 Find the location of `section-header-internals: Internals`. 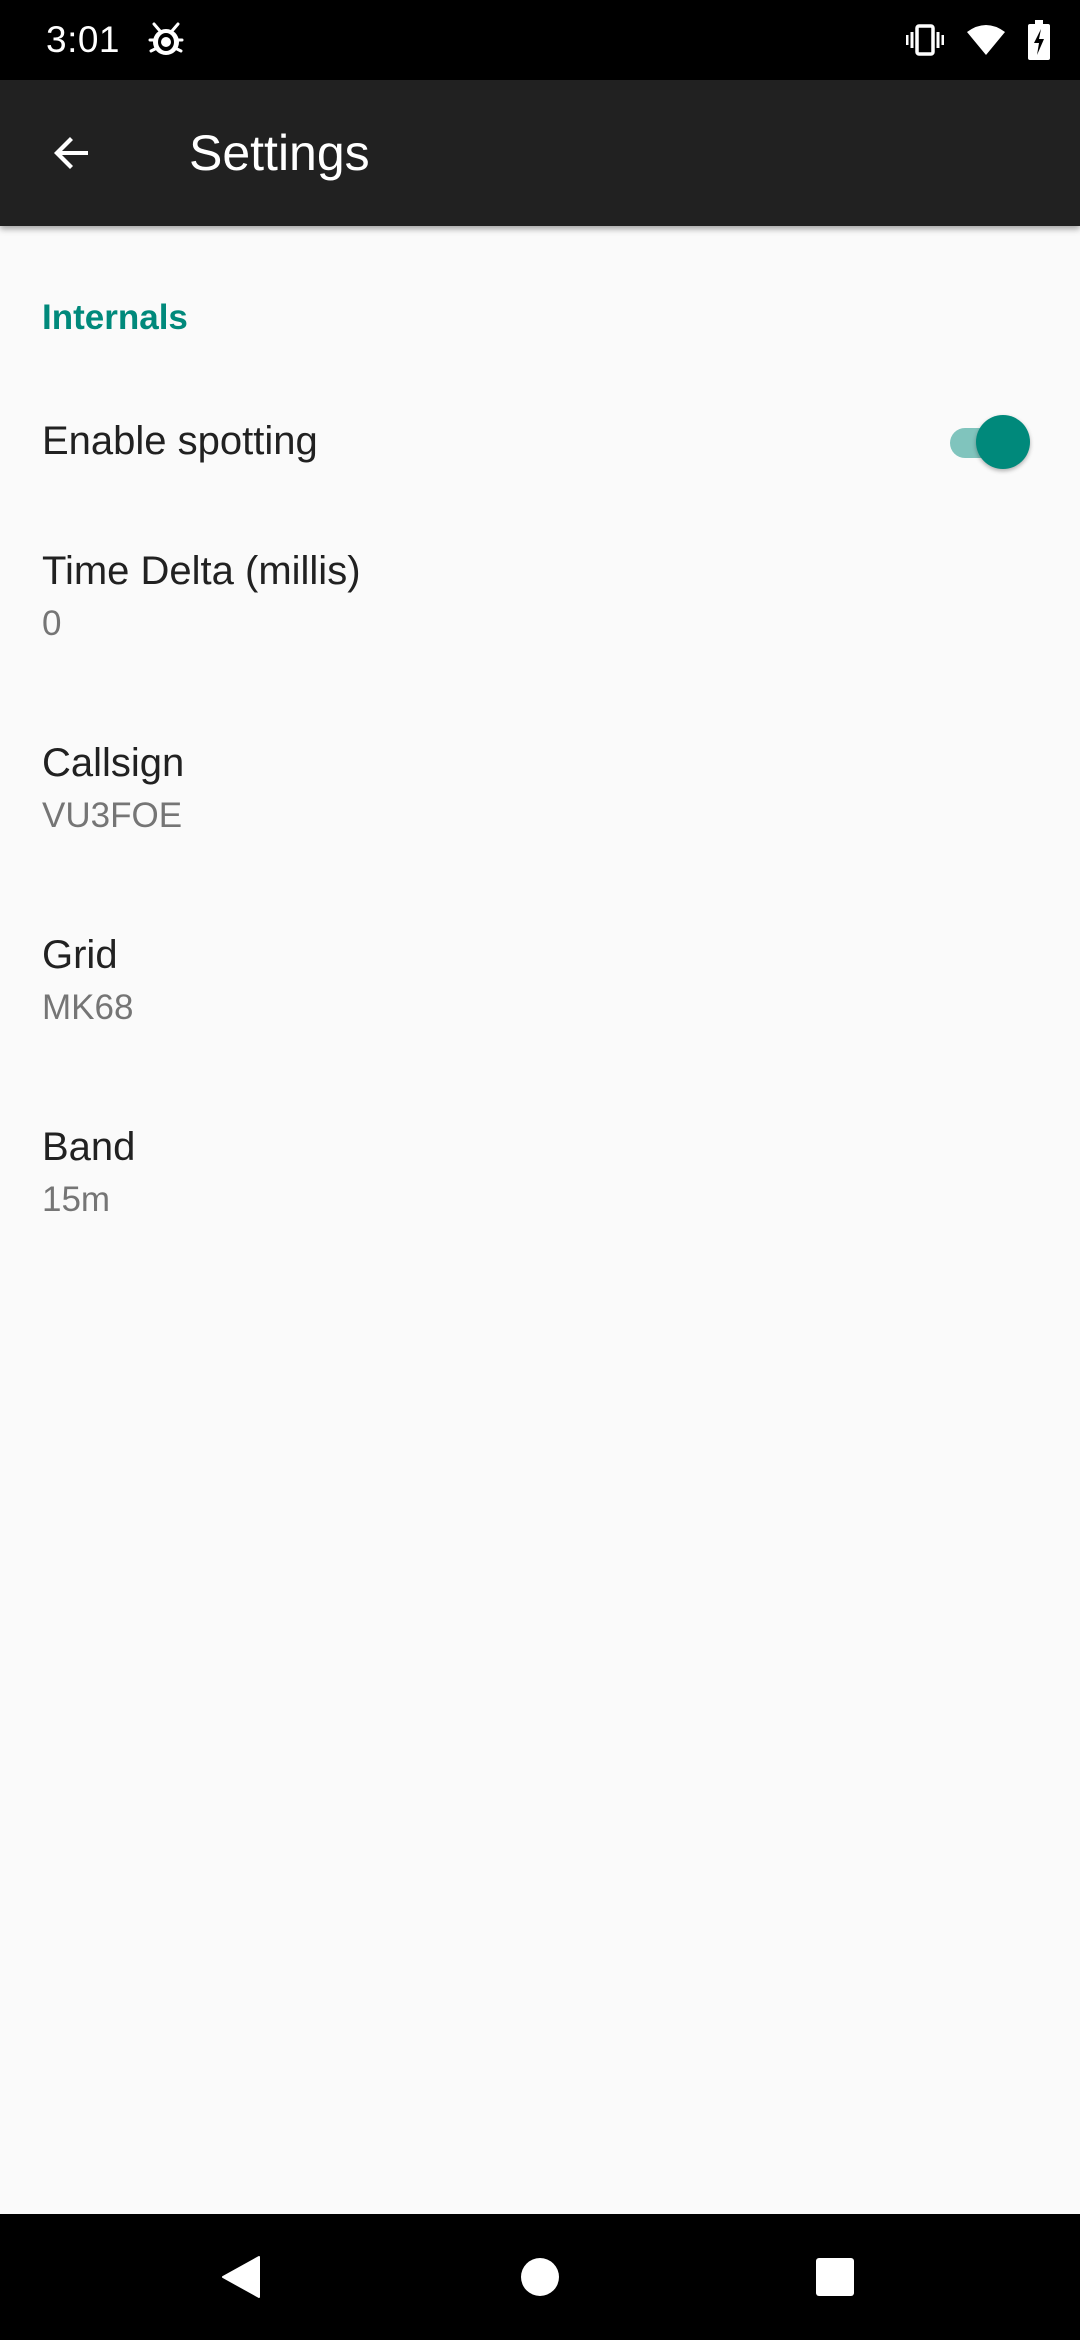

section-header-internals: Internals is located at coordinates (115, 317).